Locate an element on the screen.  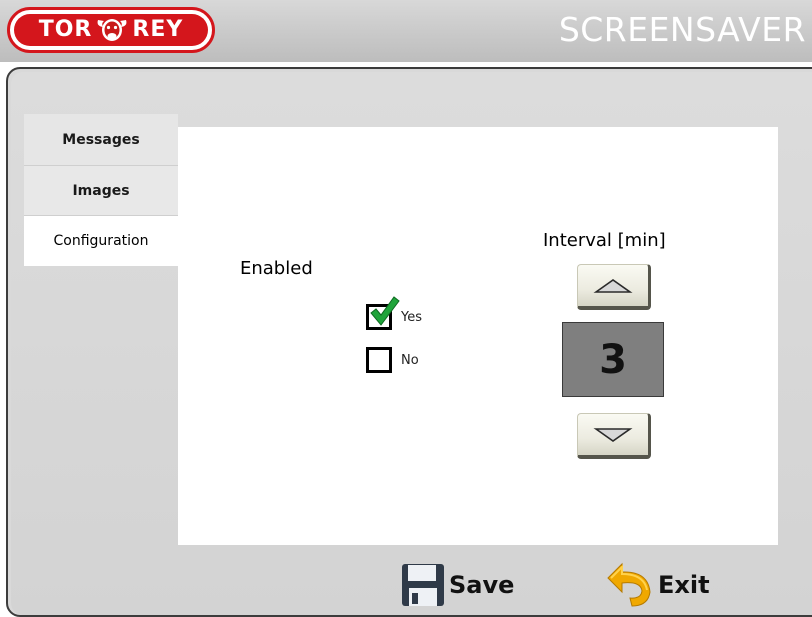
sidebar-item-label: Images is located at coordinates (101, 190).